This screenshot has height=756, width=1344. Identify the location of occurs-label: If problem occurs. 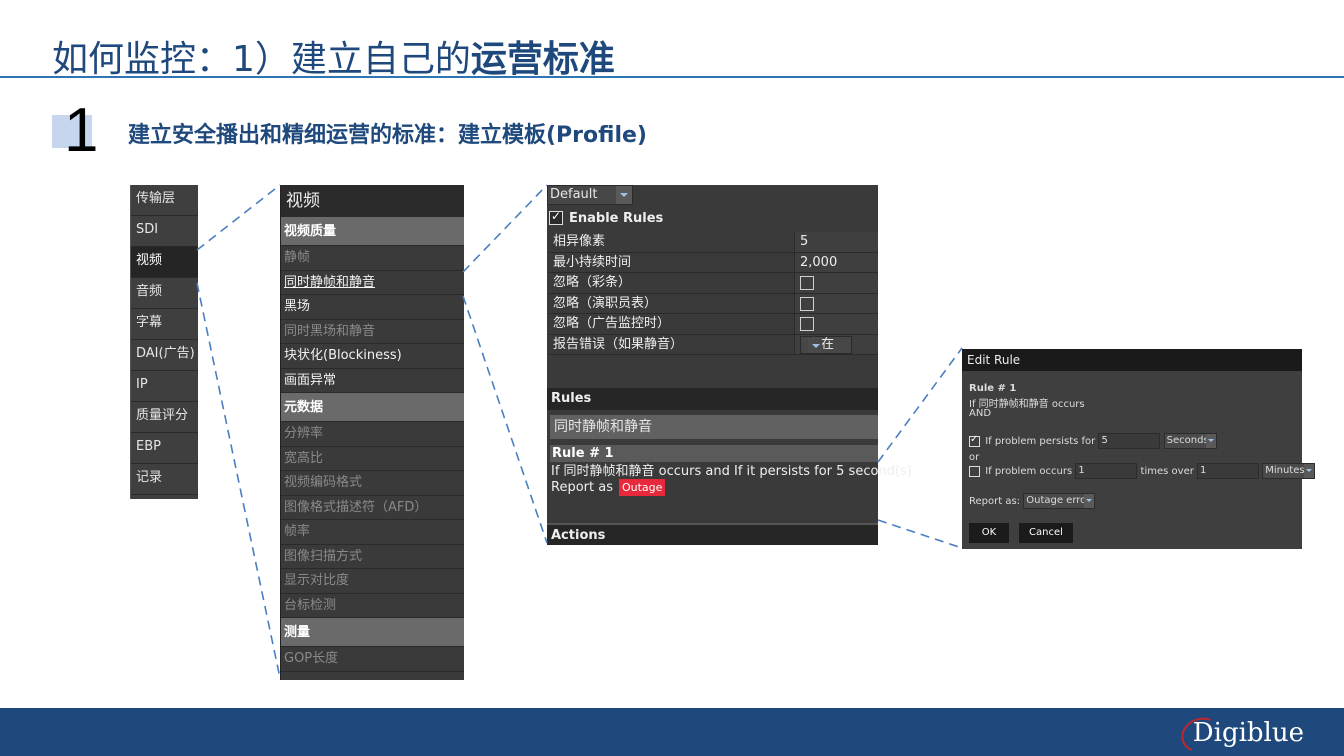
(1029, 471).